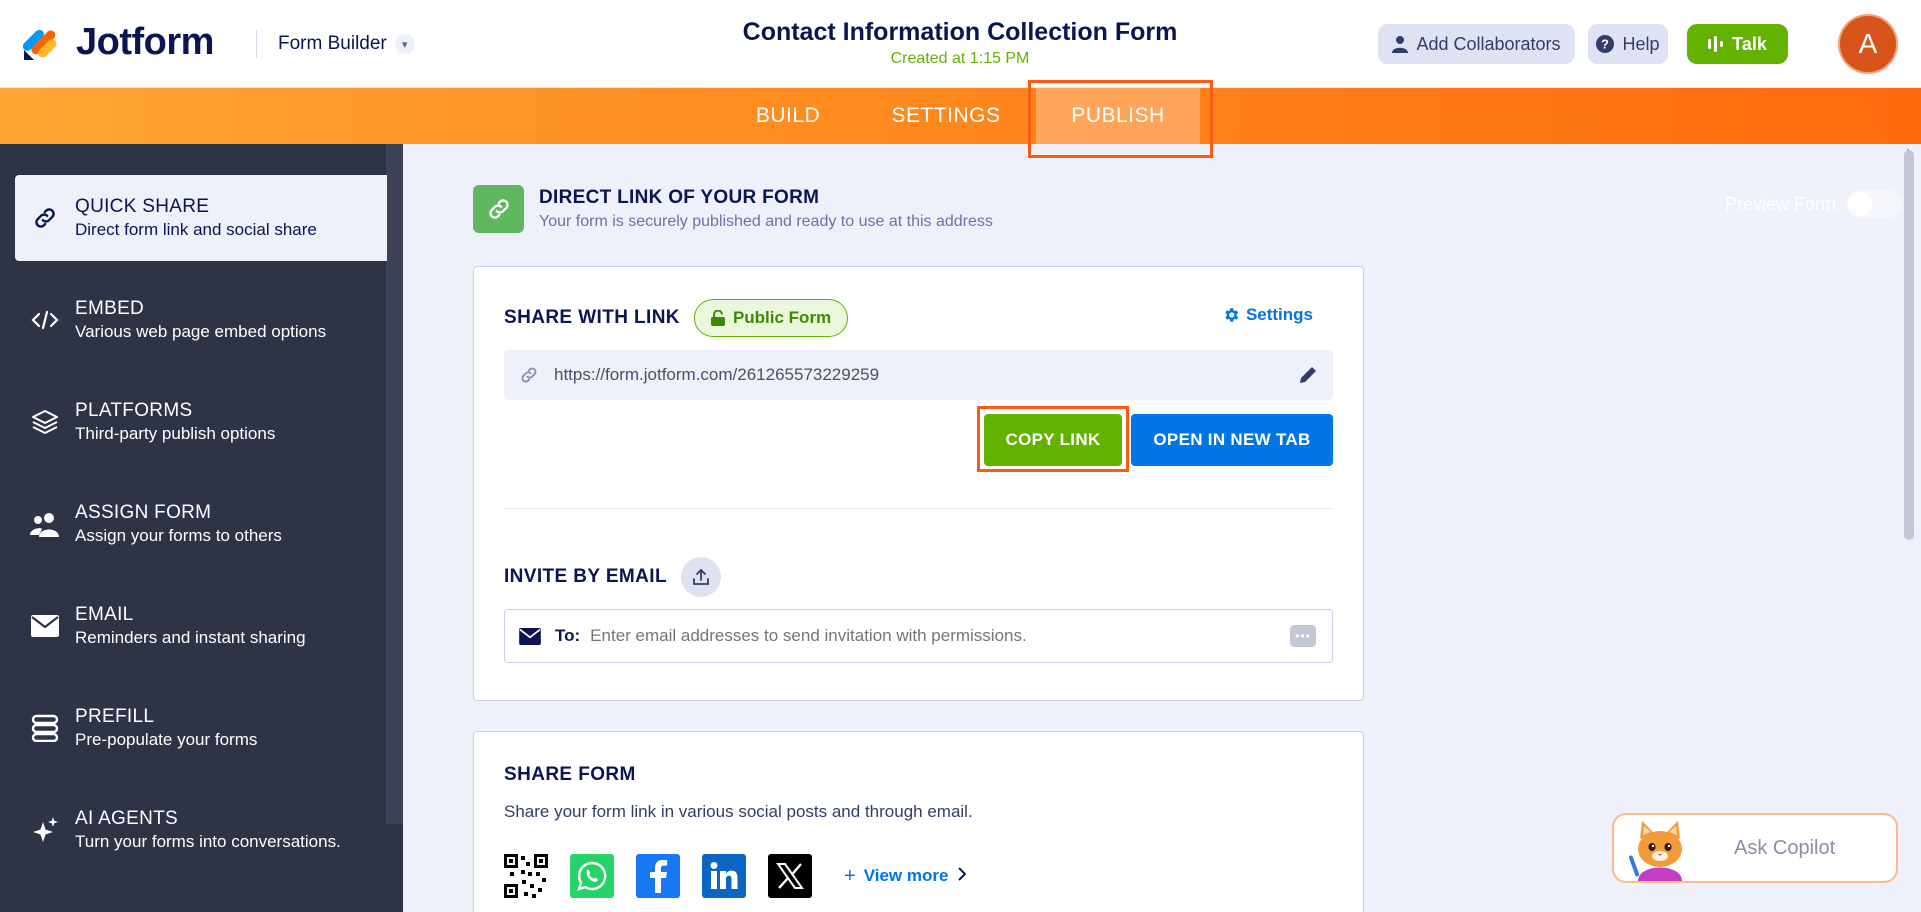  I want to click on copy-link-button: COPY LINK, so click(1053, 440).